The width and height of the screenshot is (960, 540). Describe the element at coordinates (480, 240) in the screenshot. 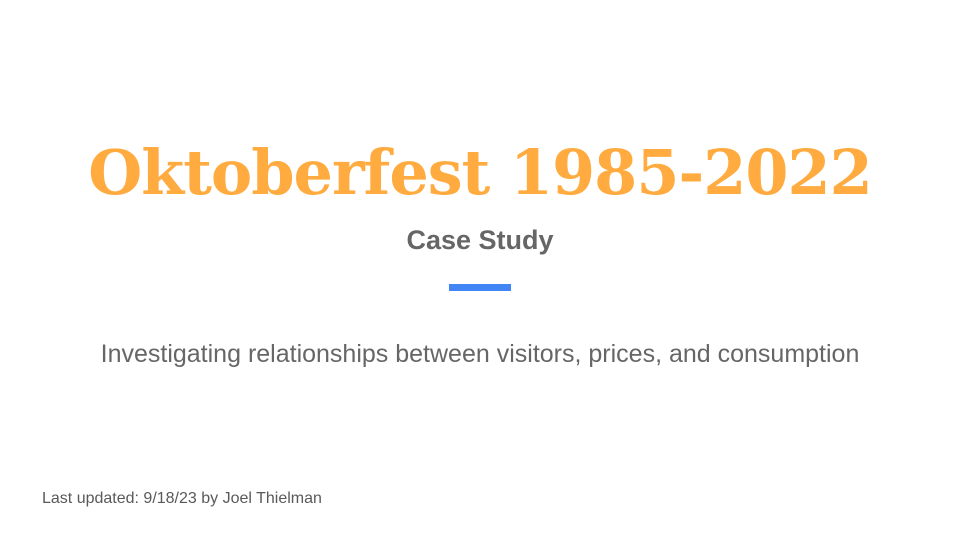

I see `slide-subtitle: Case Study` at that location.